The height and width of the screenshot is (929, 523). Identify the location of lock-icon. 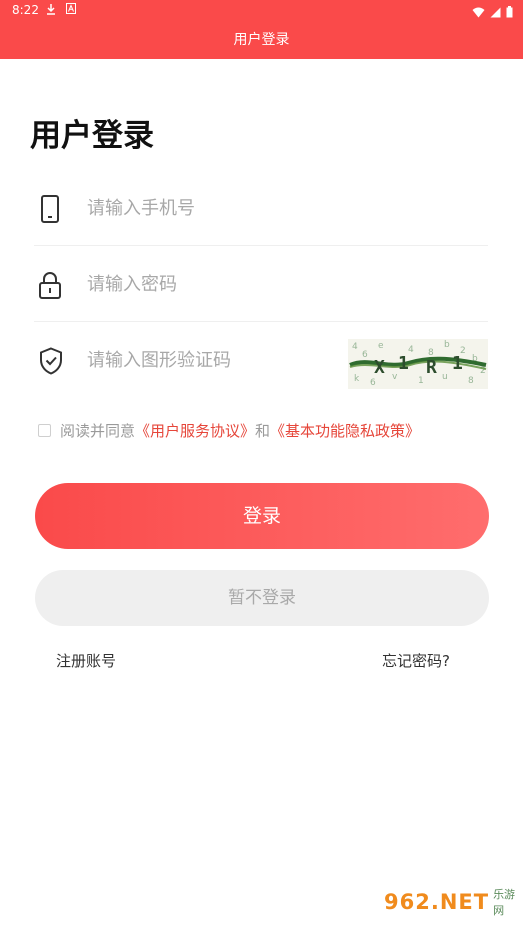
(50, 285).